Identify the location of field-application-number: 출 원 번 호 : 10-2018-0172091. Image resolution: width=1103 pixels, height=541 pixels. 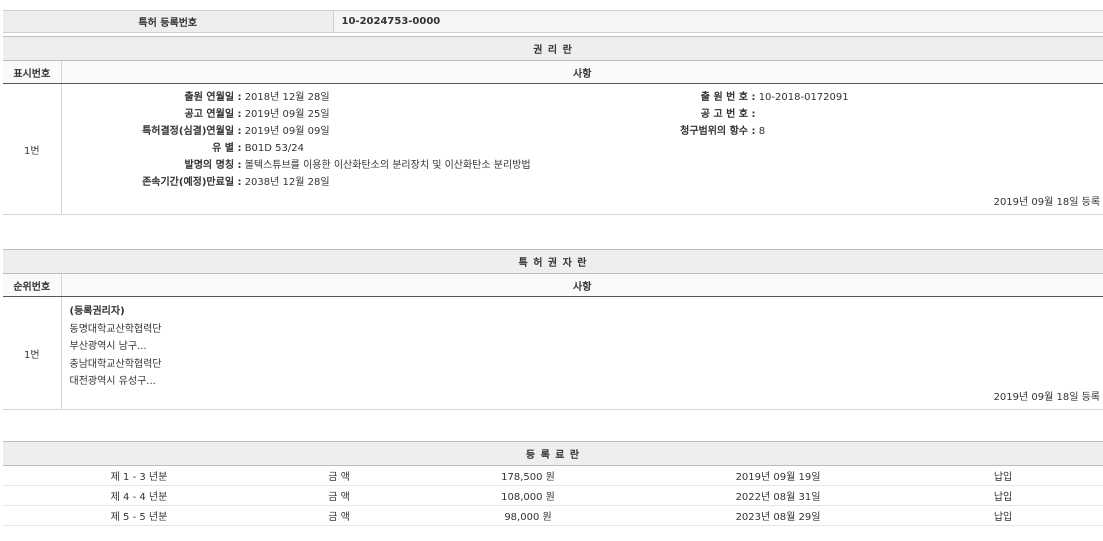
(725, 97).